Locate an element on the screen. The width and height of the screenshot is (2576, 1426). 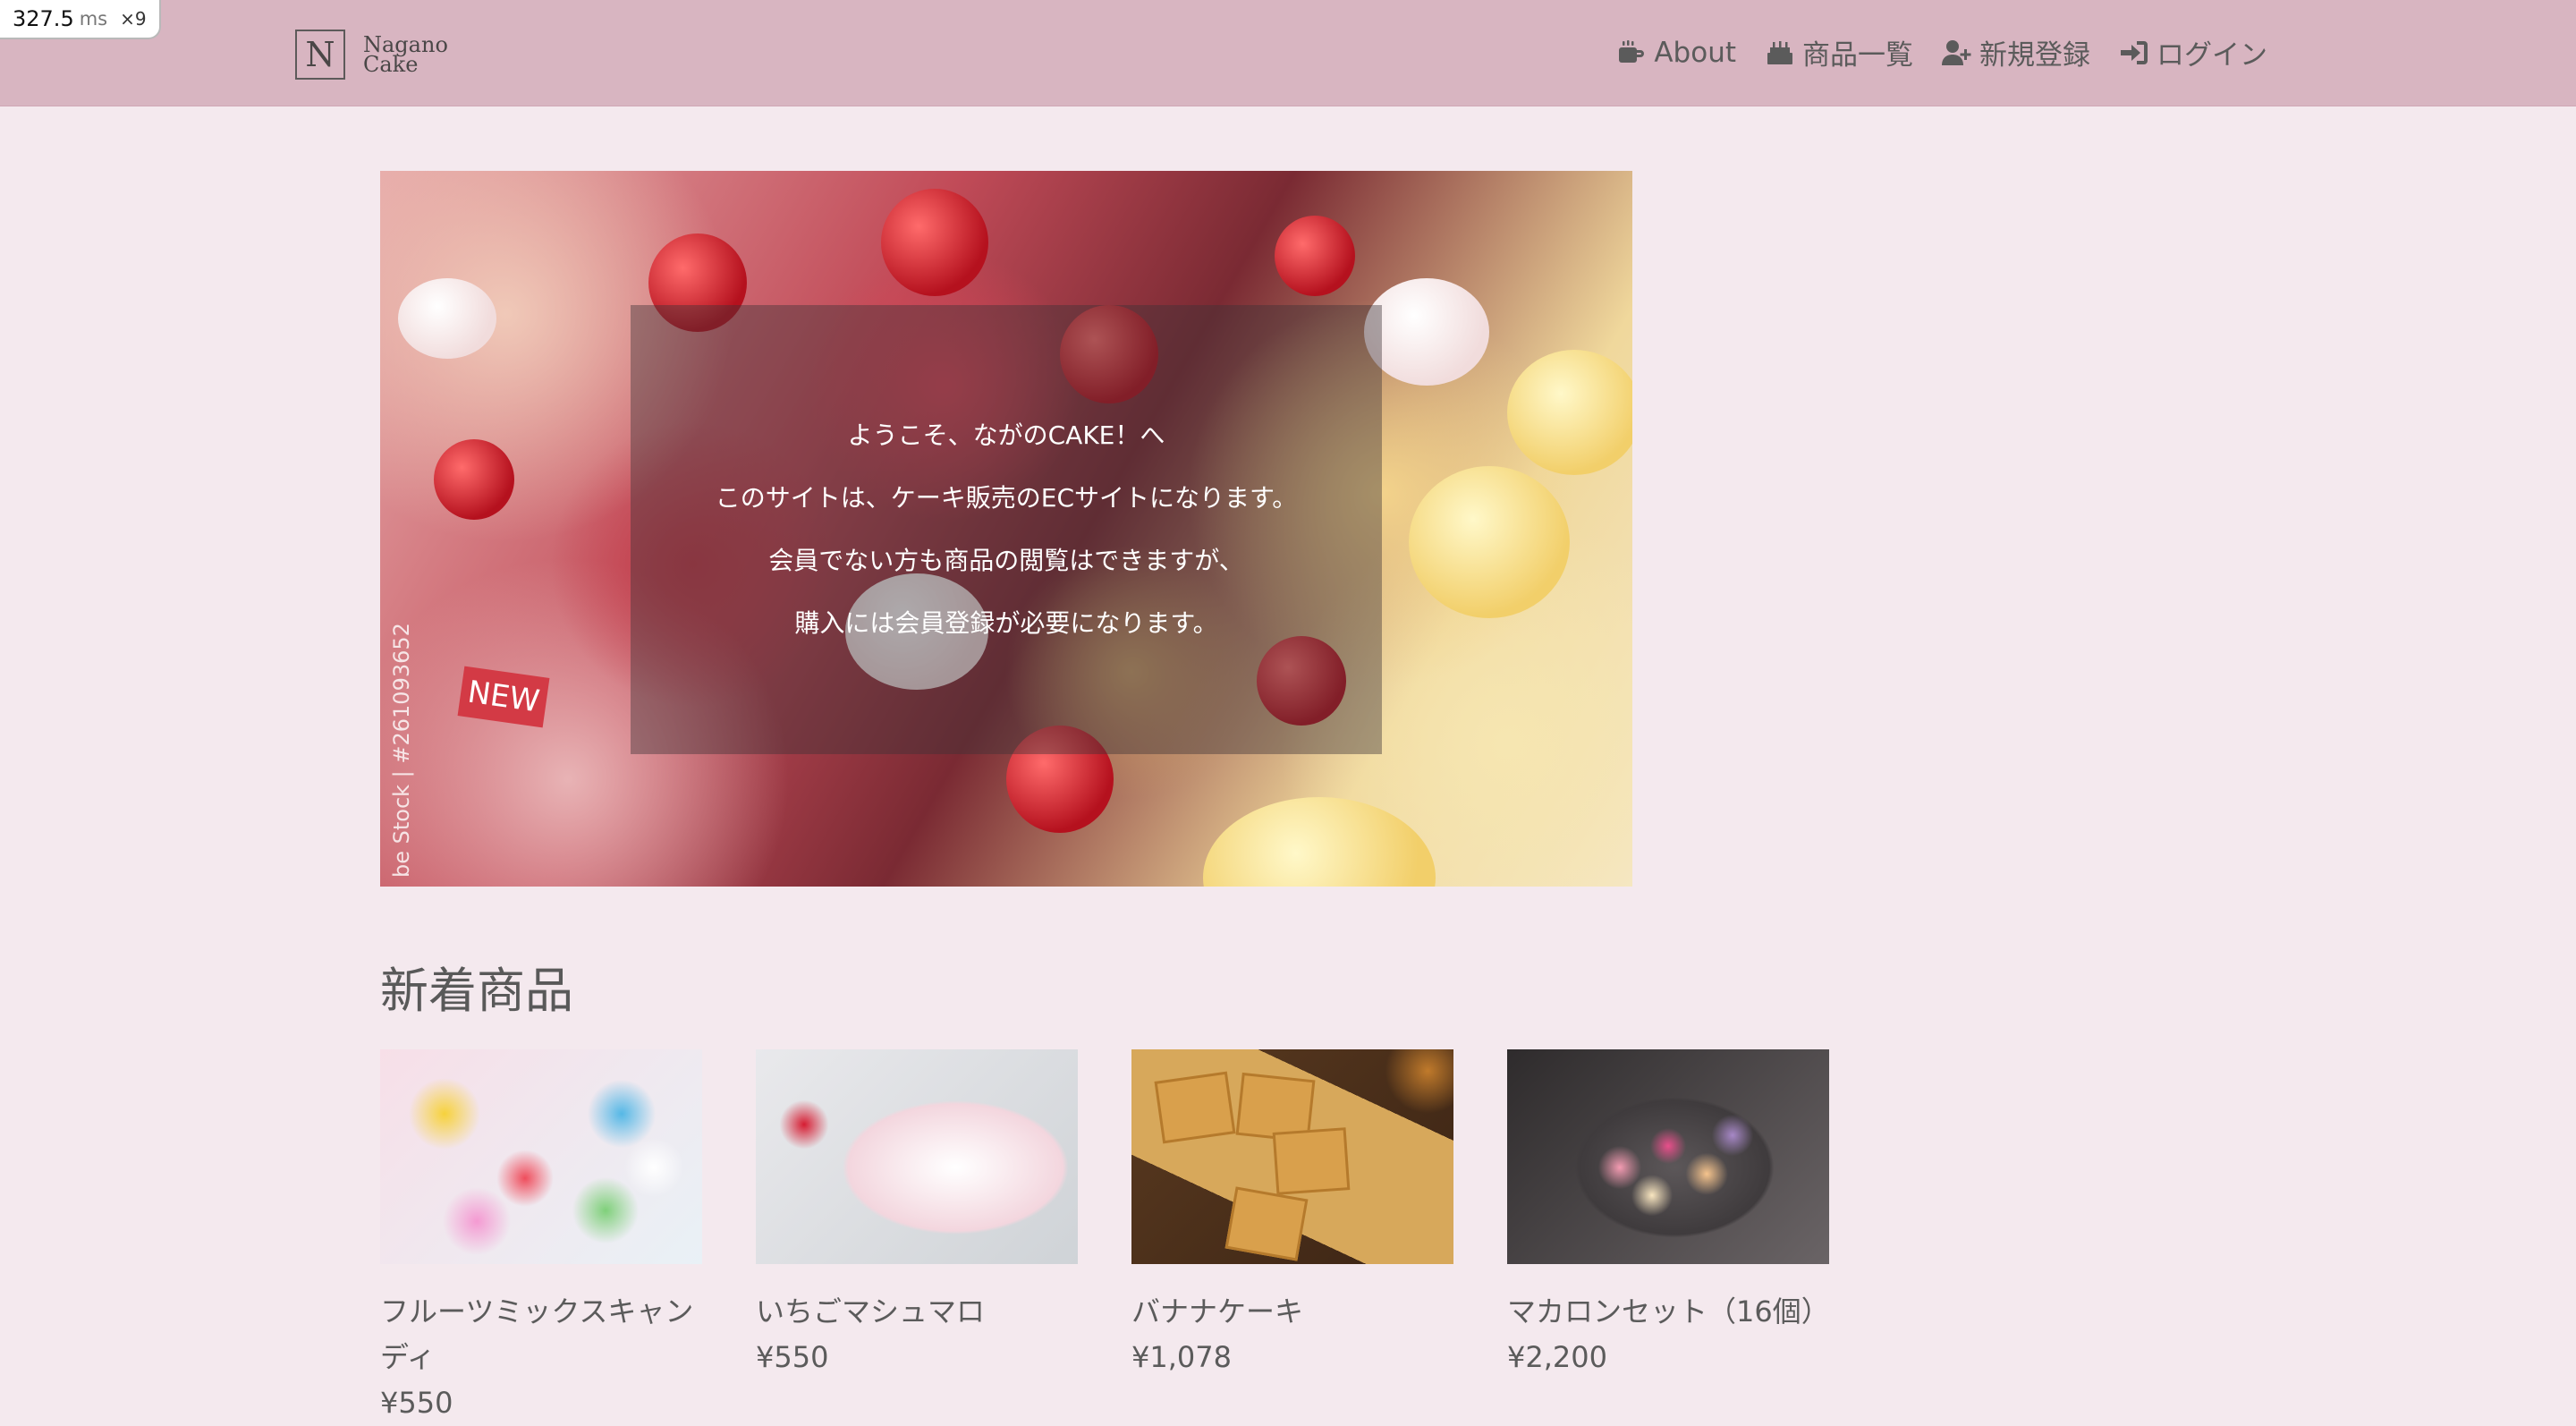
brand-logo-box: N is located at coordinates (320, 55).